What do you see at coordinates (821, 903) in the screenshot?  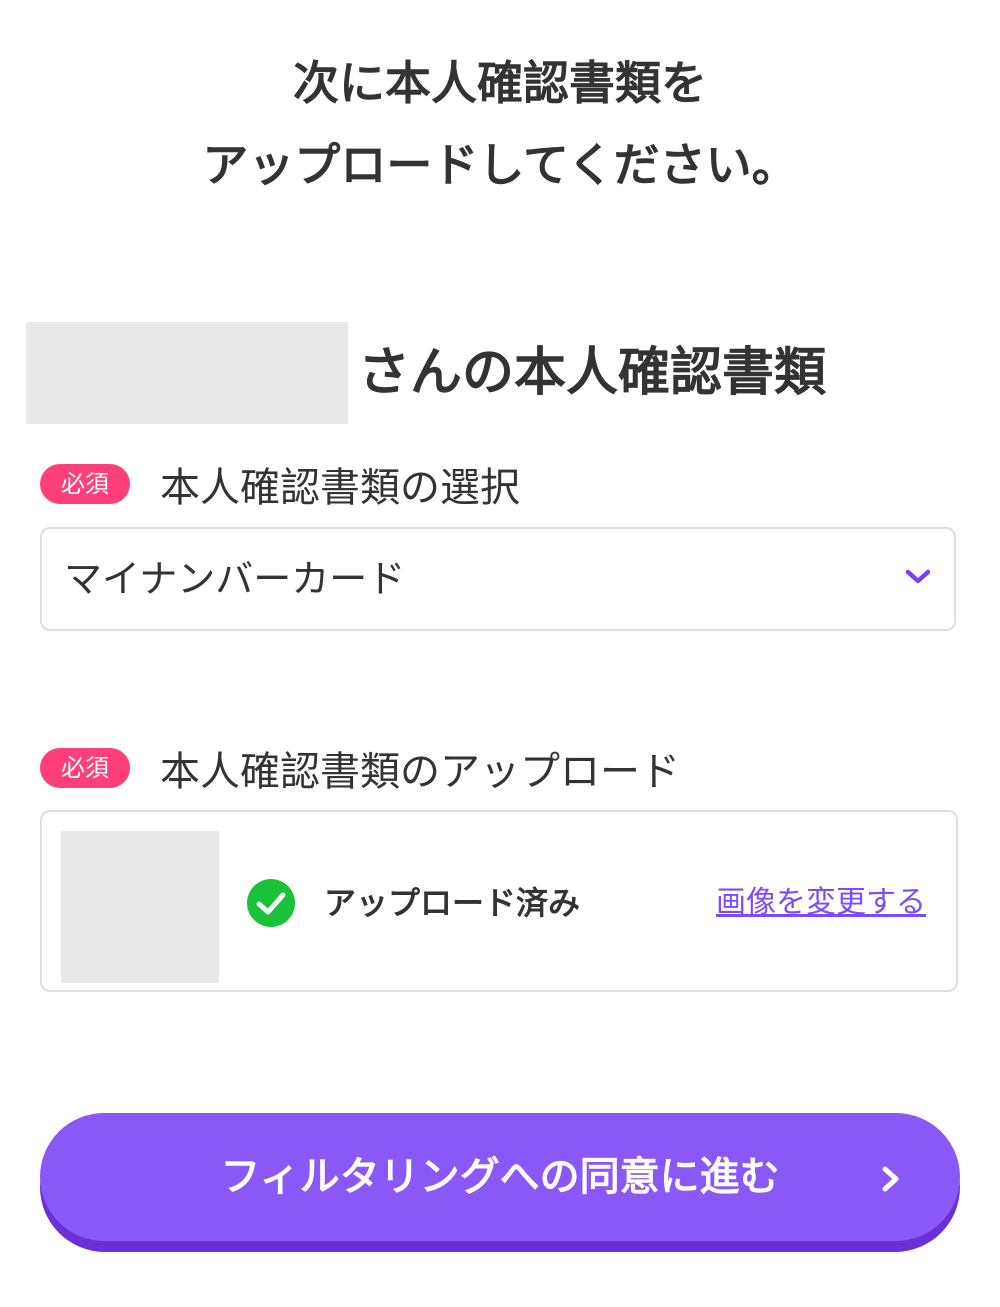 I see `change-image-link: 画像を変更する` at bounding box center [821, 903].